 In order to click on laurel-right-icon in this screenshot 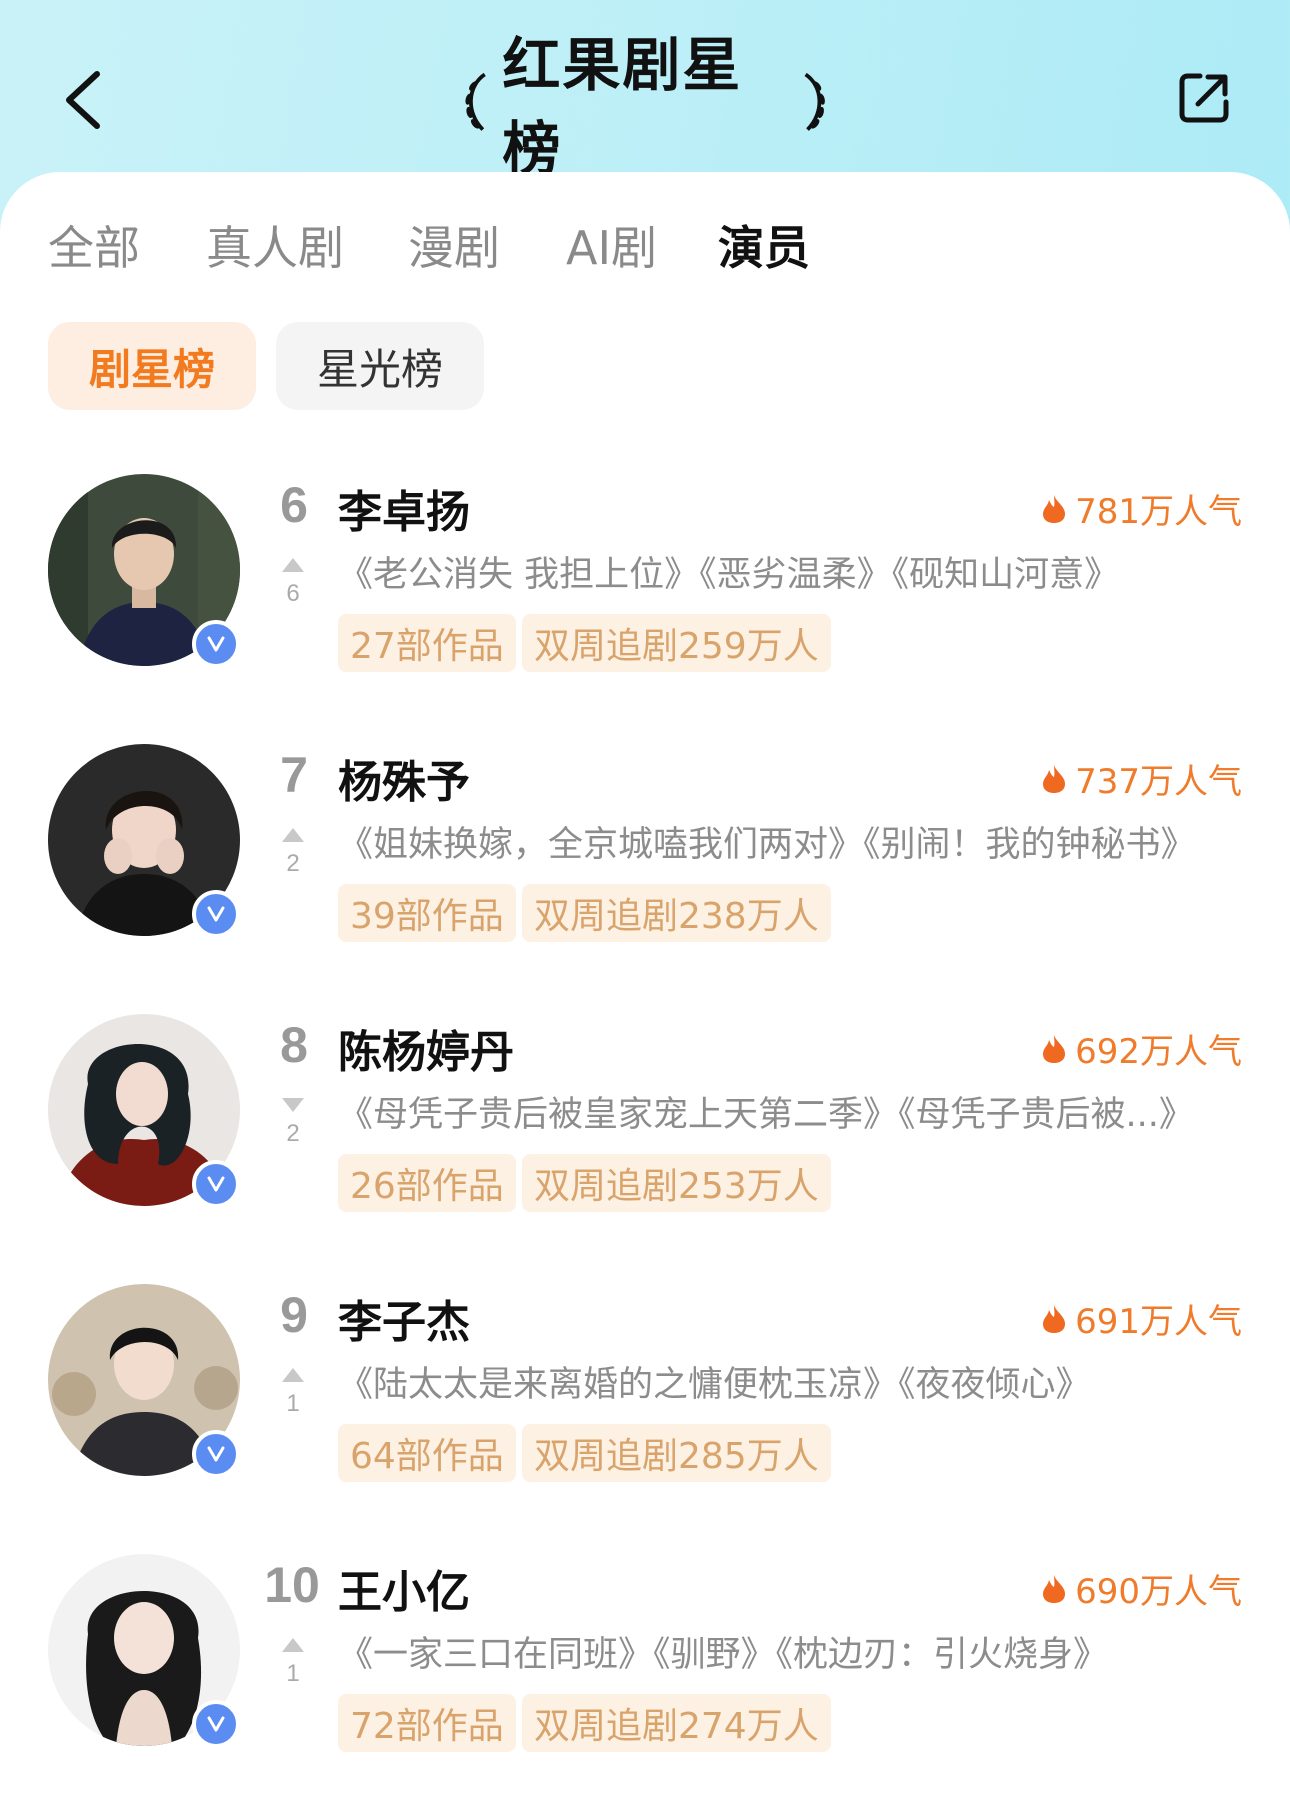, I will do `click(814, 101)`.